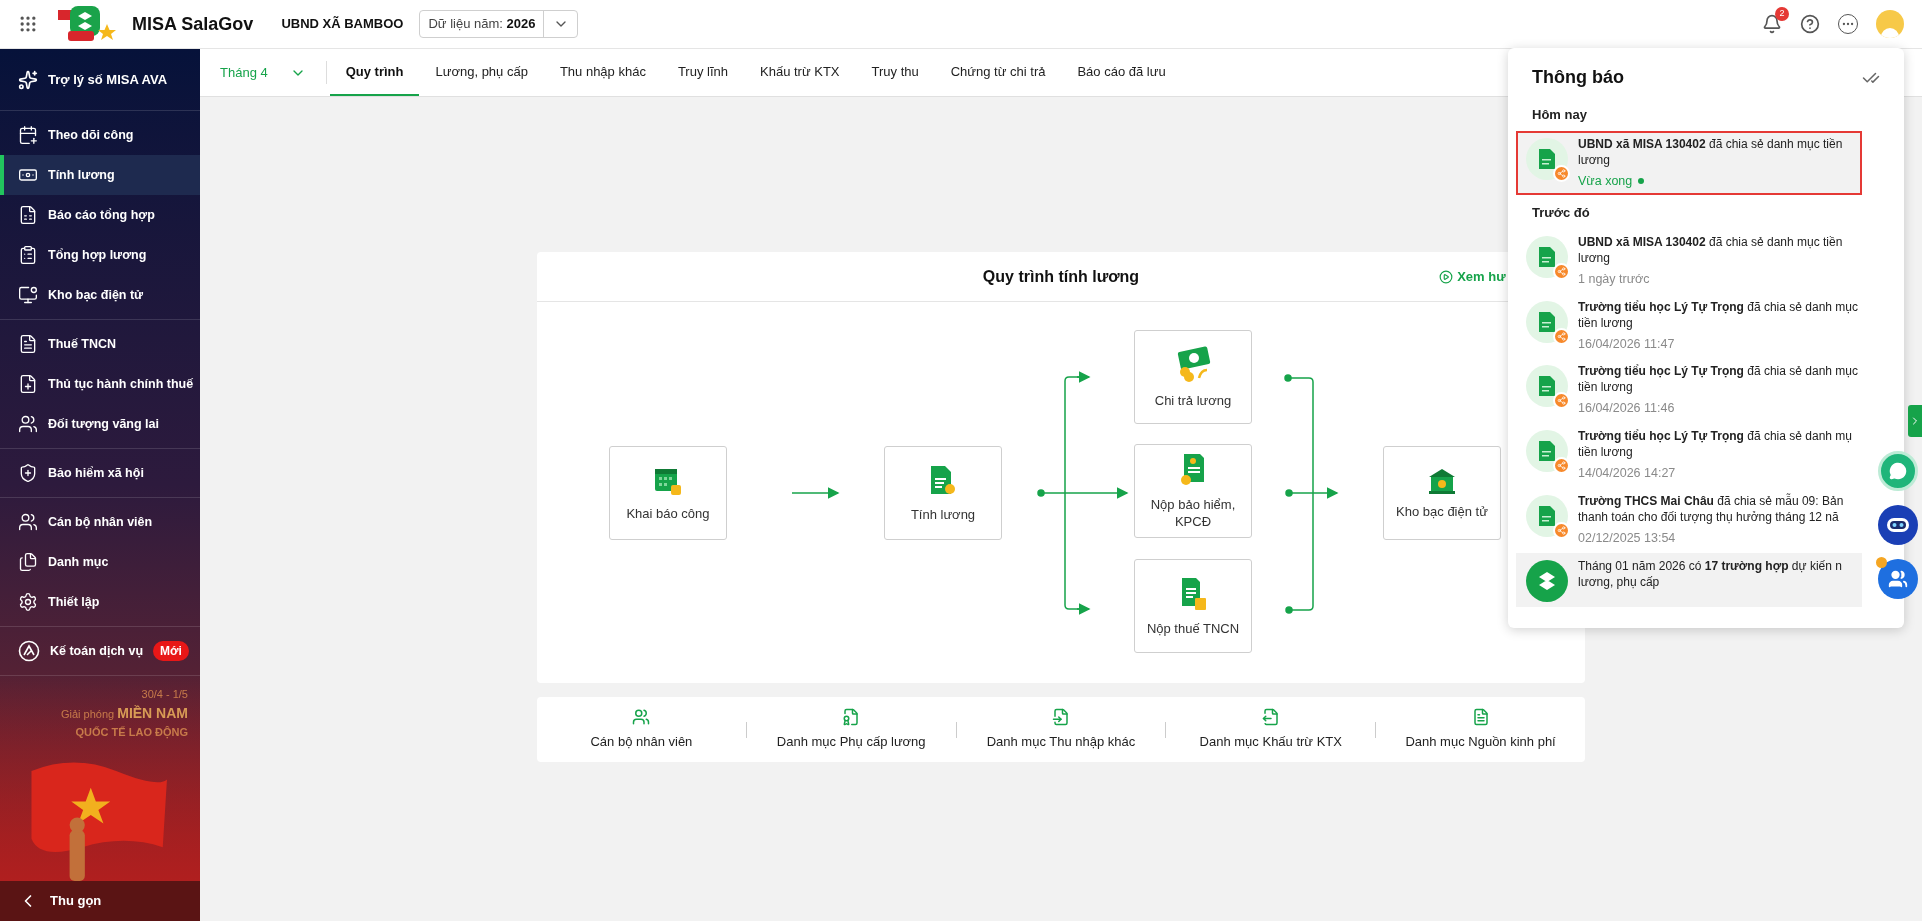  What do you see at coordinates (851, 729) in the screenshot?
I see `shortcut-link: Danh mục Phụ cấp lương` at bounding box center [851, 729].